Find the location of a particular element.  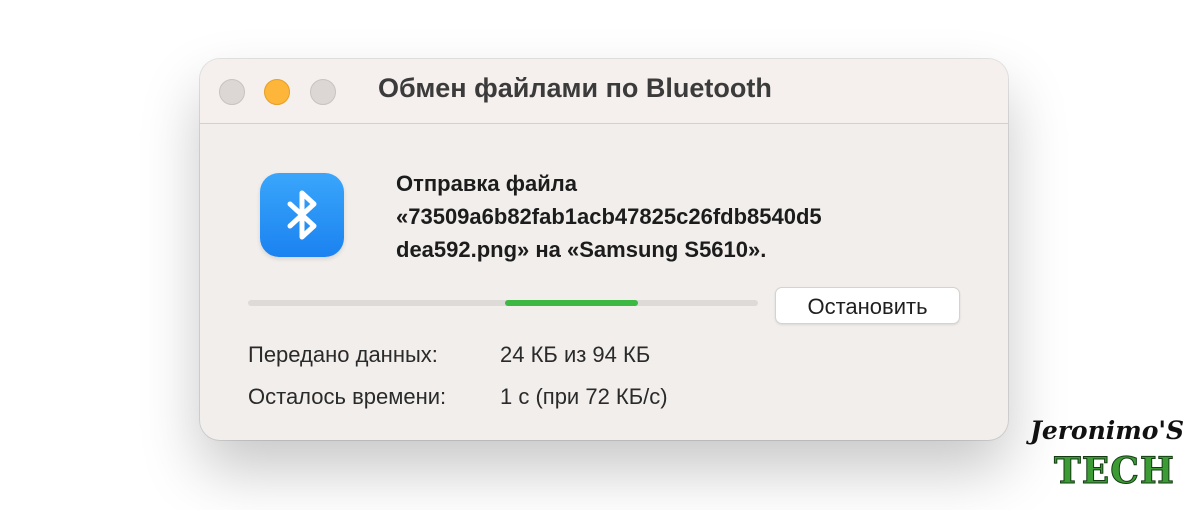

remaining-time-row: Осталось времени: 1 с (при 72 КБ/с) is located at coordinates (458, 397).